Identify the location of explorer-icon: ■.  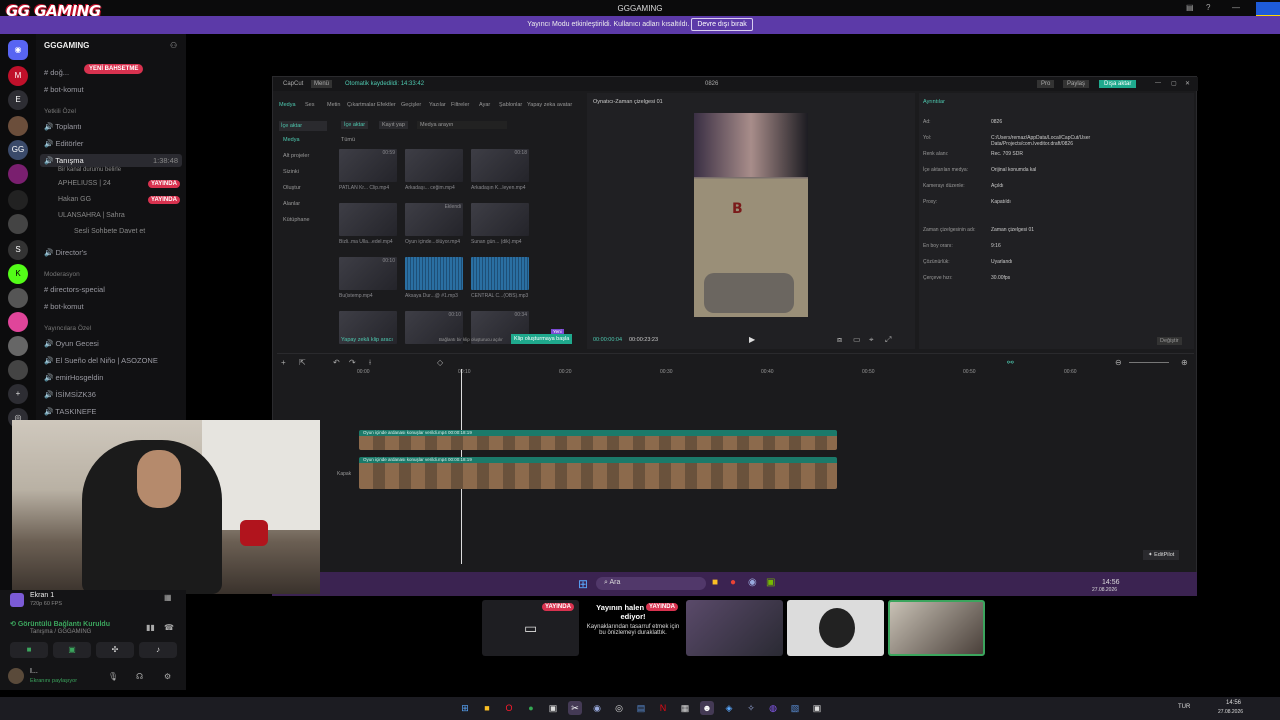
(487, 708).